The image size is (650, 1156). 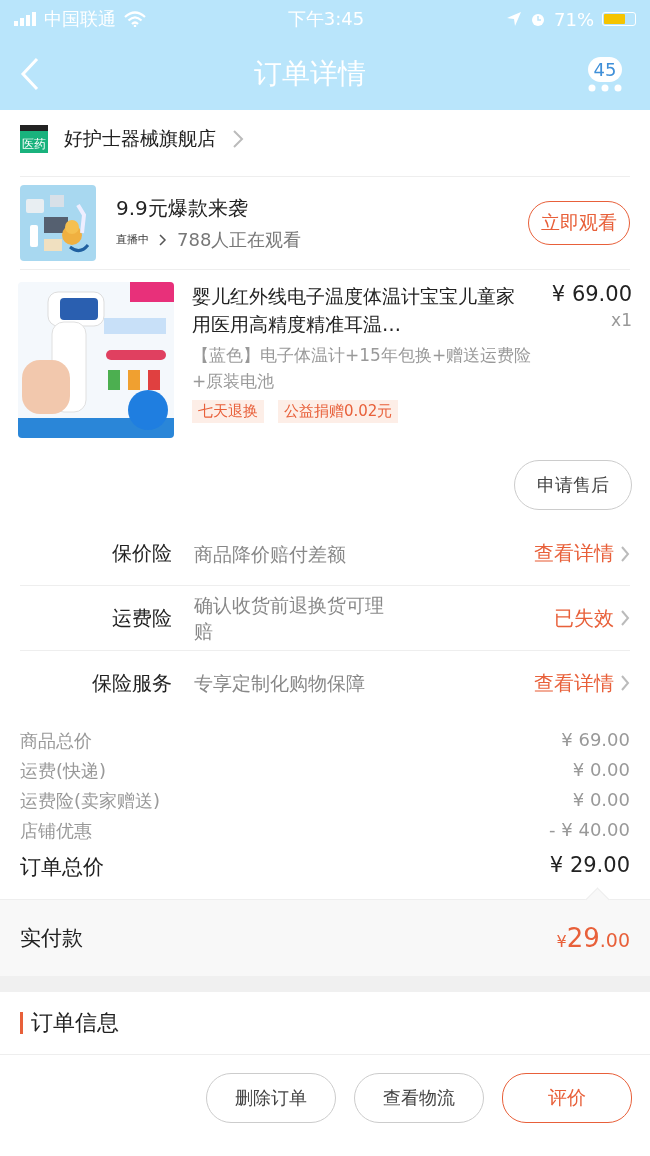 What do you see at coordinates (90, 801) in the screenshot?
I see `cost-label: 运费险(卖家赠送)` at bounding box center [90, 801].